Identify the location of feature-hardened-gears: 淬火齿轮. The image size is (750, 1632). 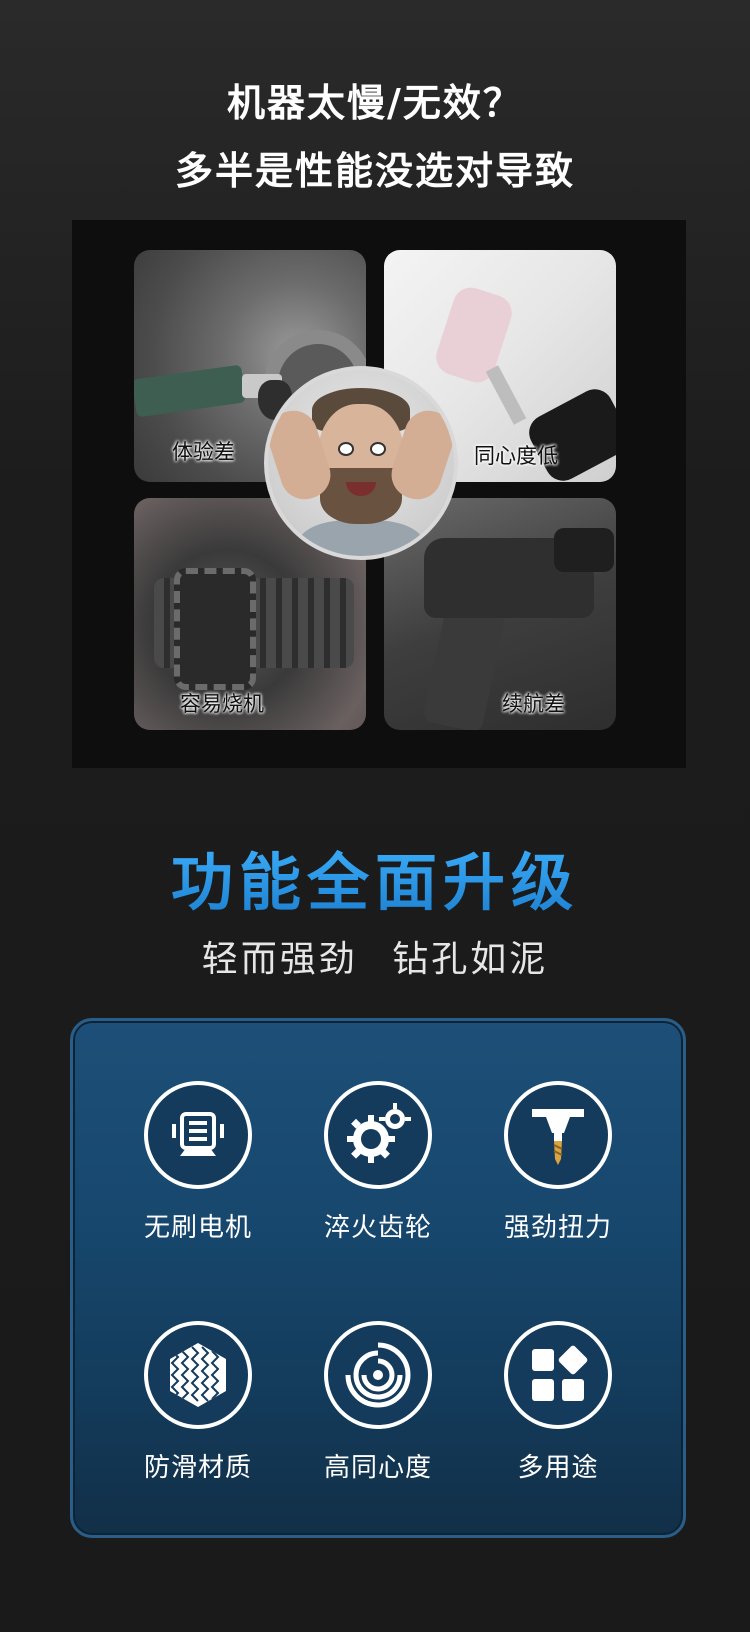
(378, 1162).